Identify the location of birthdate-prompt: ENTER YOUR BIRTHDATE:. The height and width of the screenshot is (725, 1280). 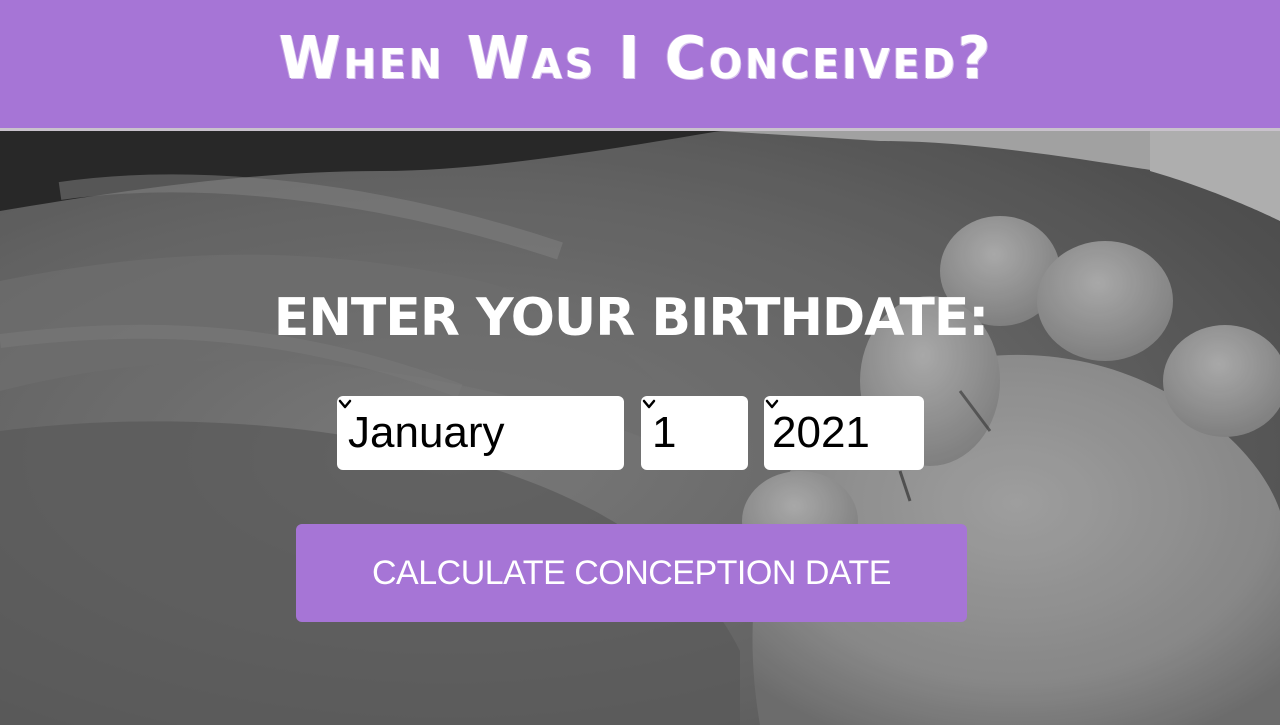
(631, 318).